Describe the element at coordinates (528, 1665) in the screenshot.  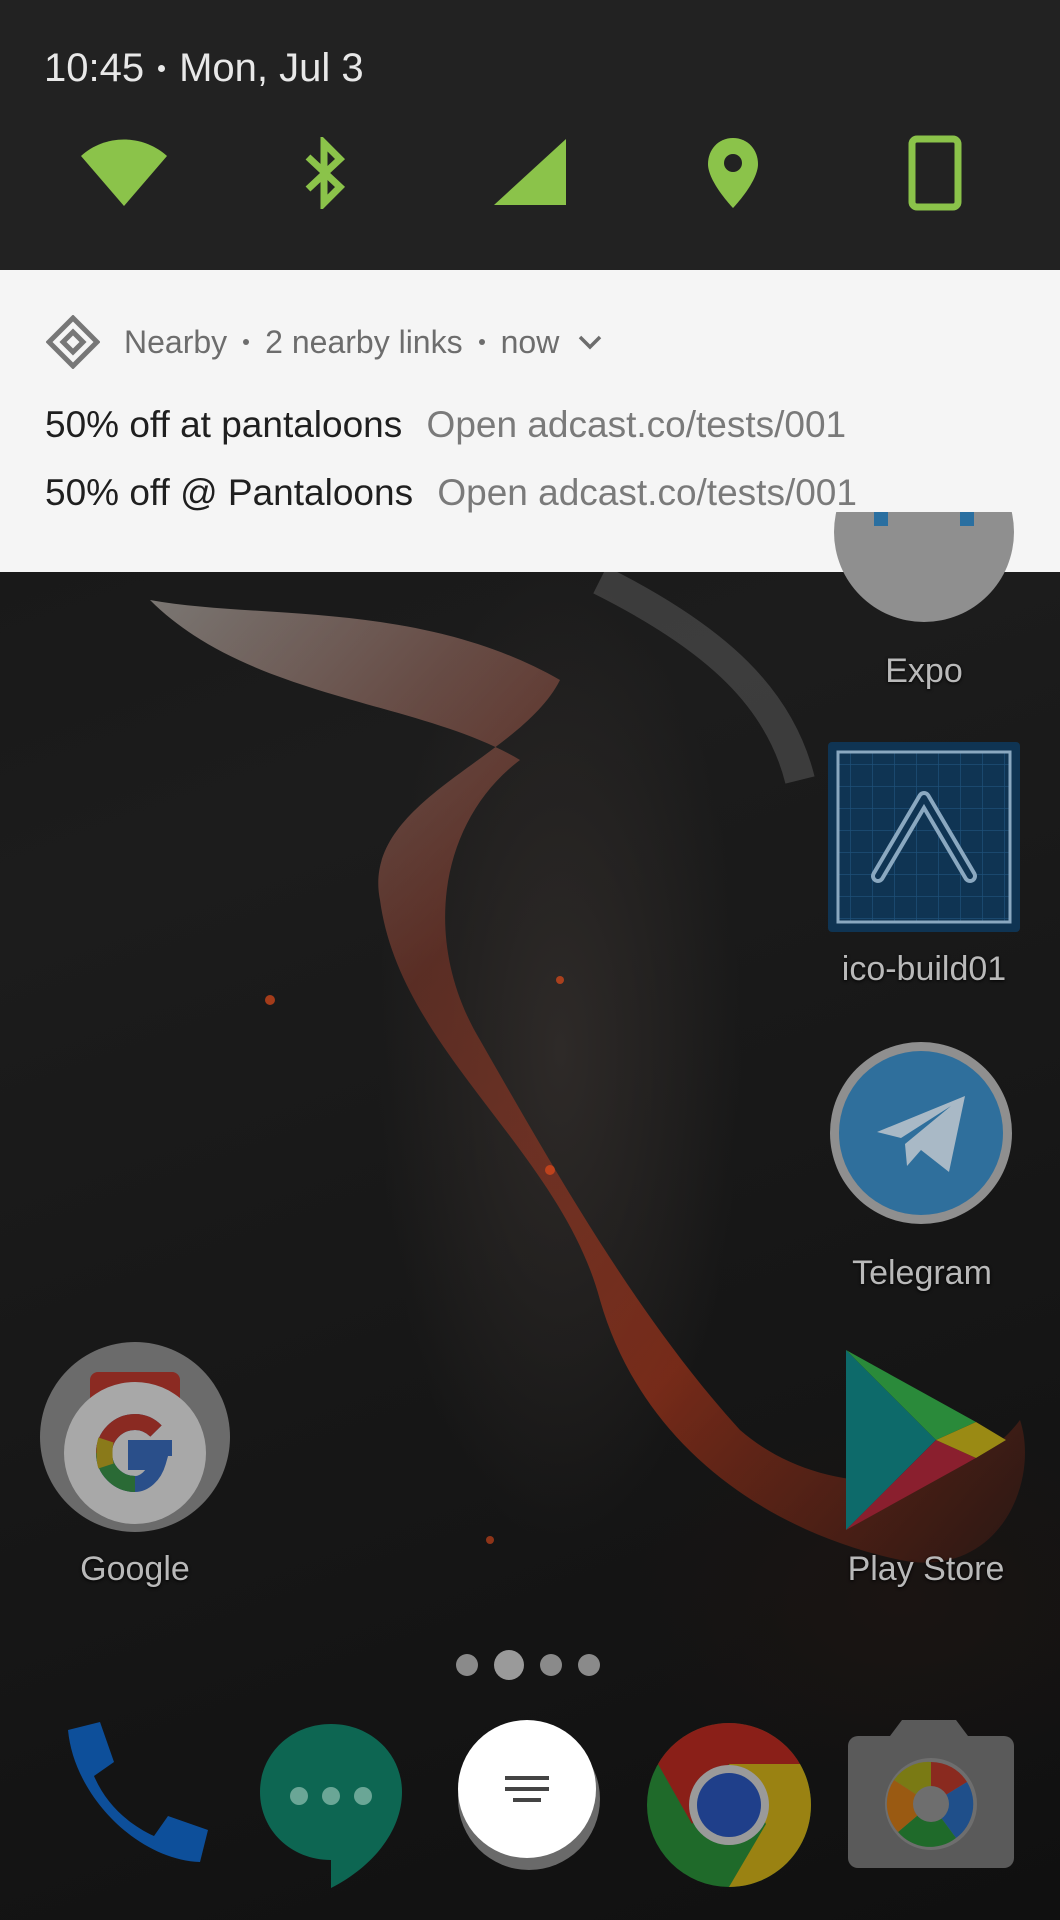
I see `page-indicator` at that location.